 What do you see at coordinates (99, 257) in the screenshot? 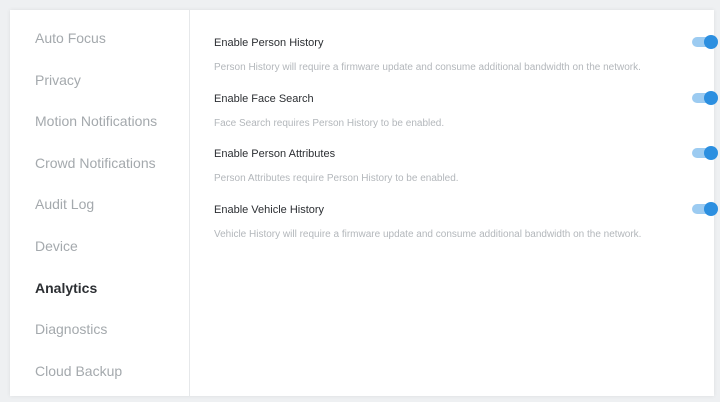
I see `sidebar-item-device: Device` at bounding box center [99, 257].